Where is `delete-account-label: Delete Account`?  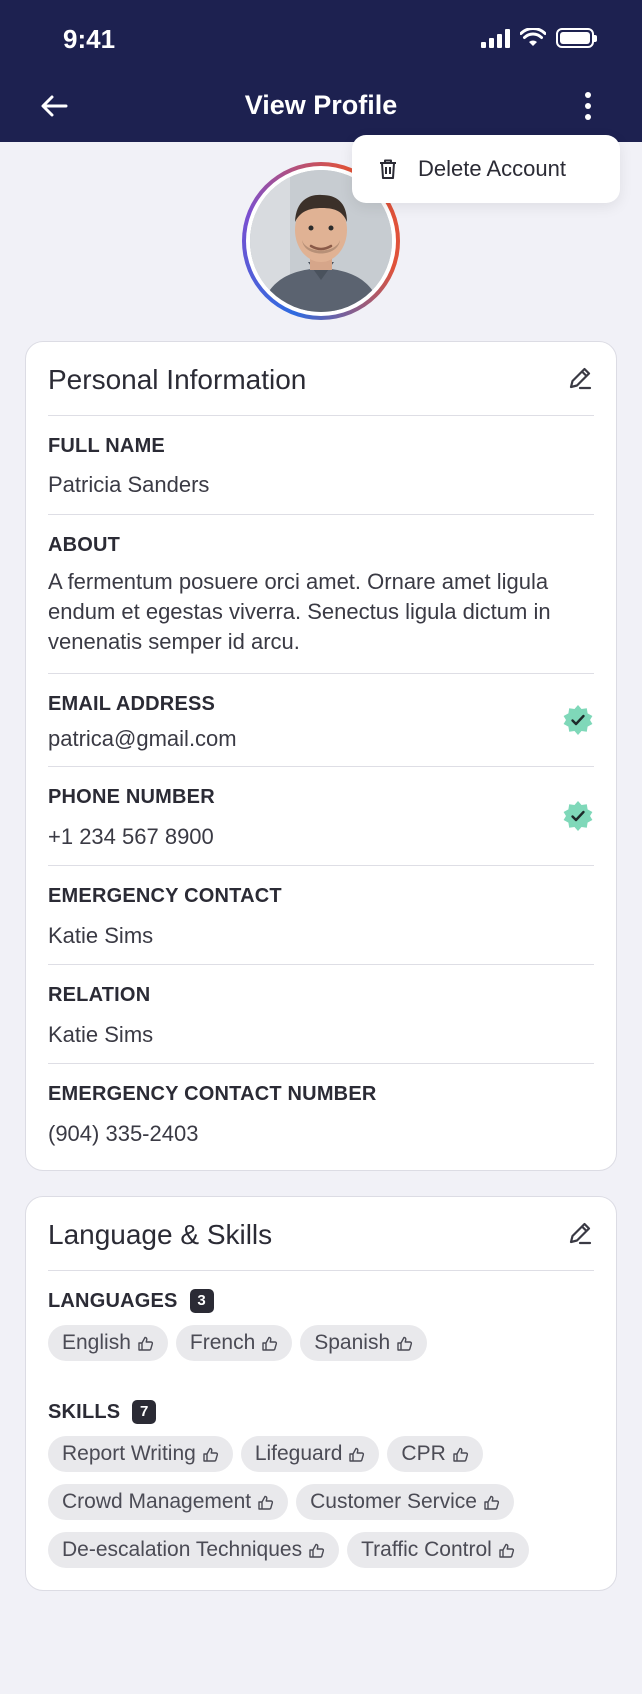
delete-account-label: Delete Account is located at coordinates (492, 168).